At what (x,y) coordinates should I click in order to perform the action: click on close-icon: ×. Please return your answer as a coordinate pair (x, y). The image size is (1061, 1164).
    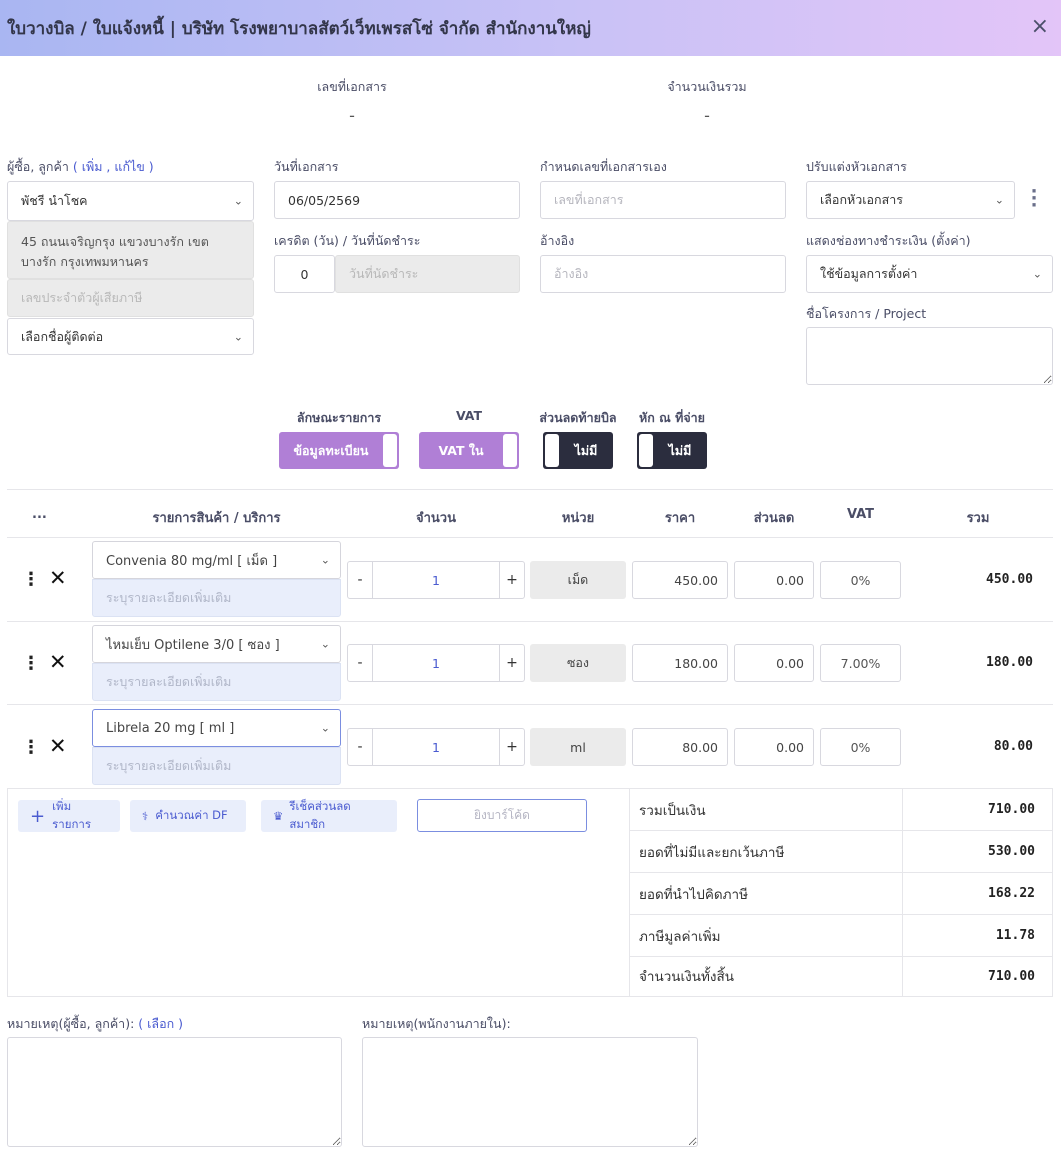
    Looking at the image, I should click on (1040, 26).